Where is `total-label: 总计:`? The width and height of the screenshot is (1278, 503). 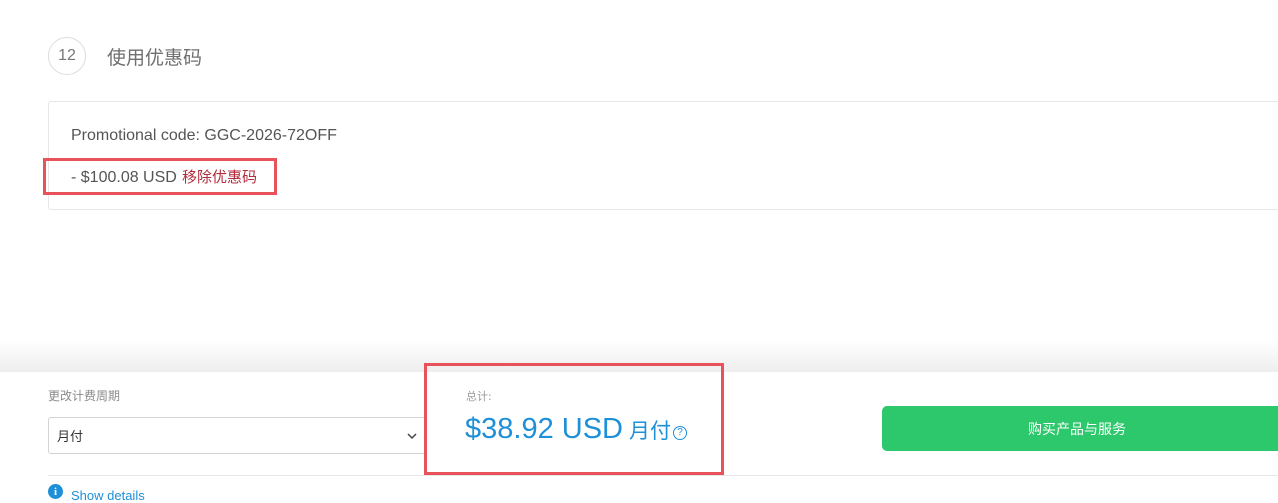
total-label: 总计: is located at coordinates (479, 396).